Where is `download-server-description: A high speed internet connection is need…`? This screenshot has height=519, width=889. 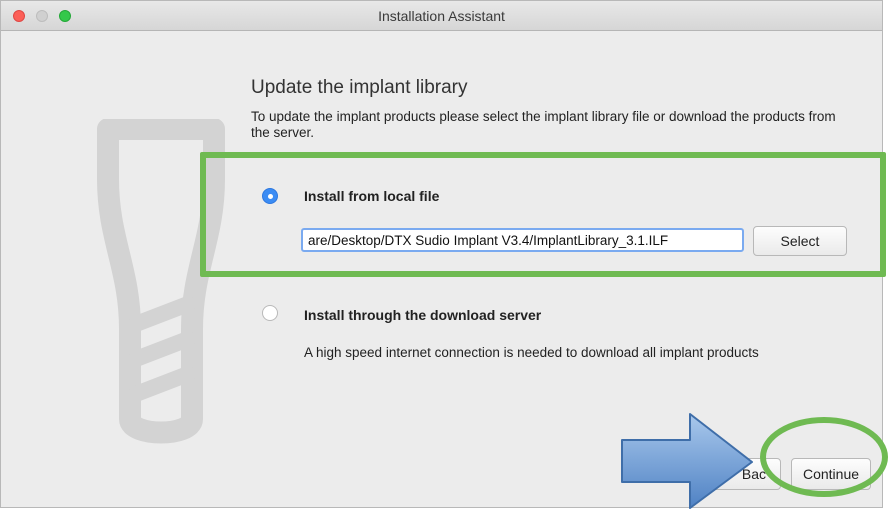
download-server-description: A high speed internet connection is need… is located at coordinates (531, 352).